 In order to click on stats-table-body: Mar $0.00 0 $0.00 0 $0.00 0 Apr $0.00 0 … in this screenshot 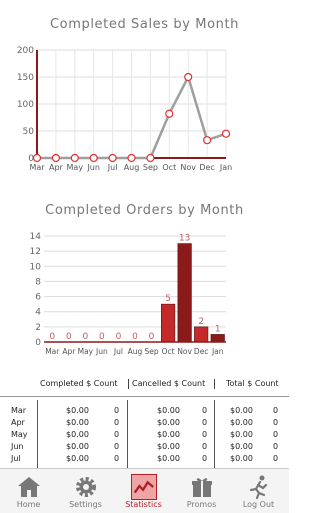, I will do `click(144, 434)`.